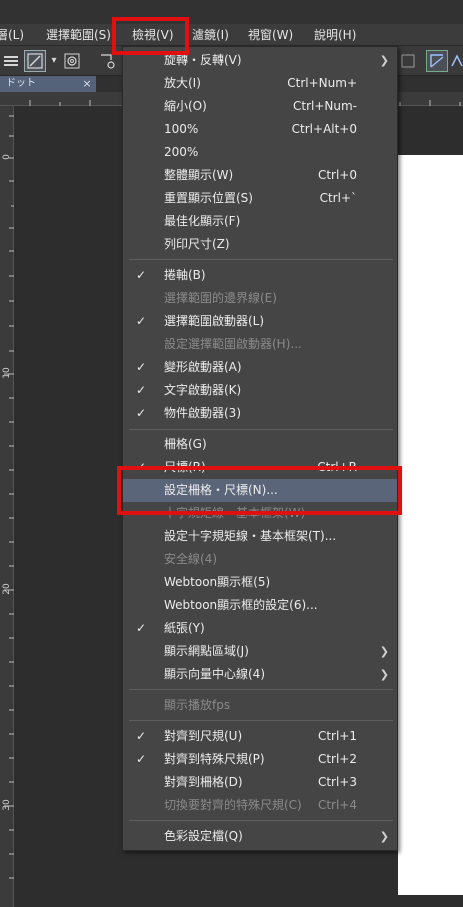 Image resolution: width=463 pixels, height=907 pixels. I want to click on menu-item-label: 最佳化顯示(F), so click(202, 221).